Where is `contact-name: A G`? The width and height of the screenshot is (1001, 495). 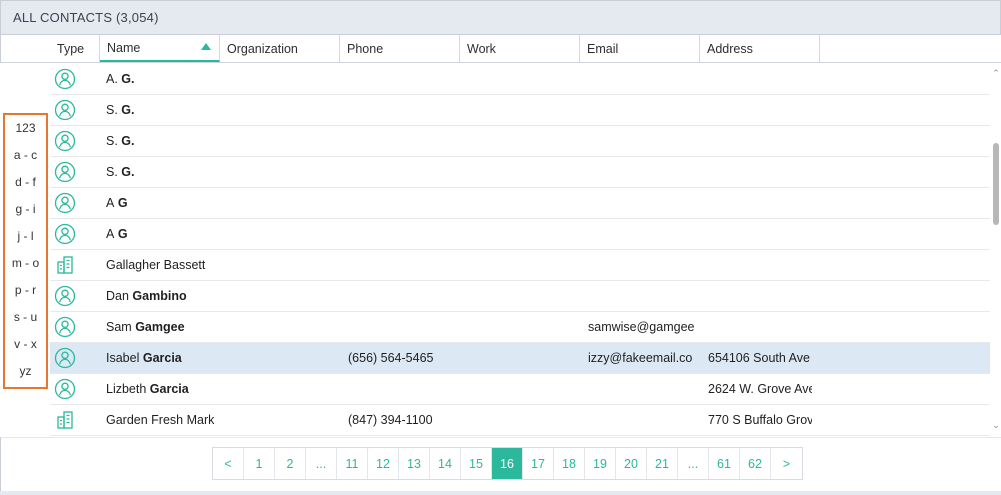
contact-name: A G is located at coordinates (162, 234).